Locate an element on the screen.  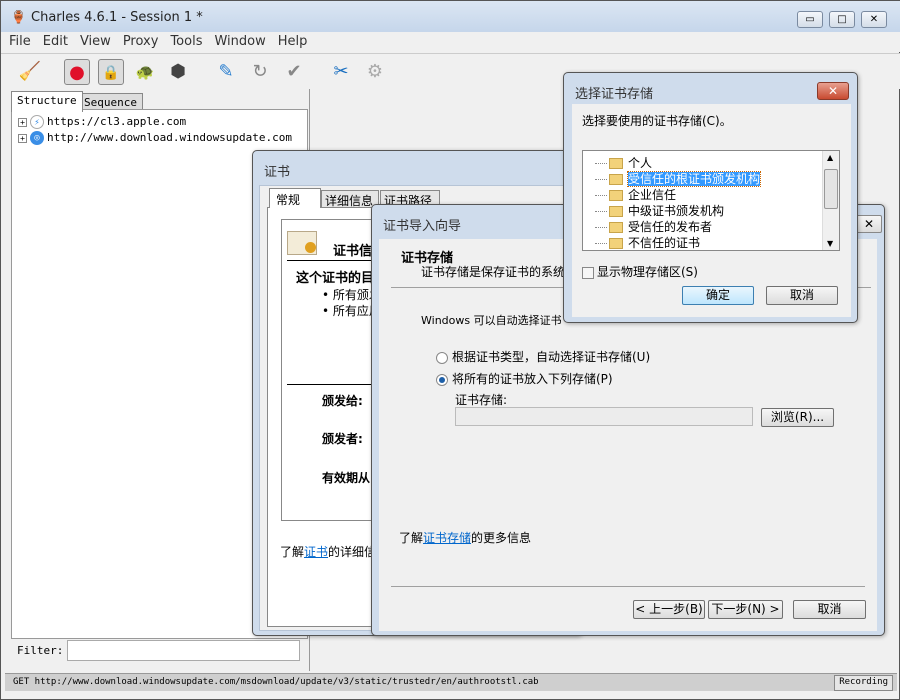
dialog-title: 选择证书存储 is located at coordinates (614, 94).